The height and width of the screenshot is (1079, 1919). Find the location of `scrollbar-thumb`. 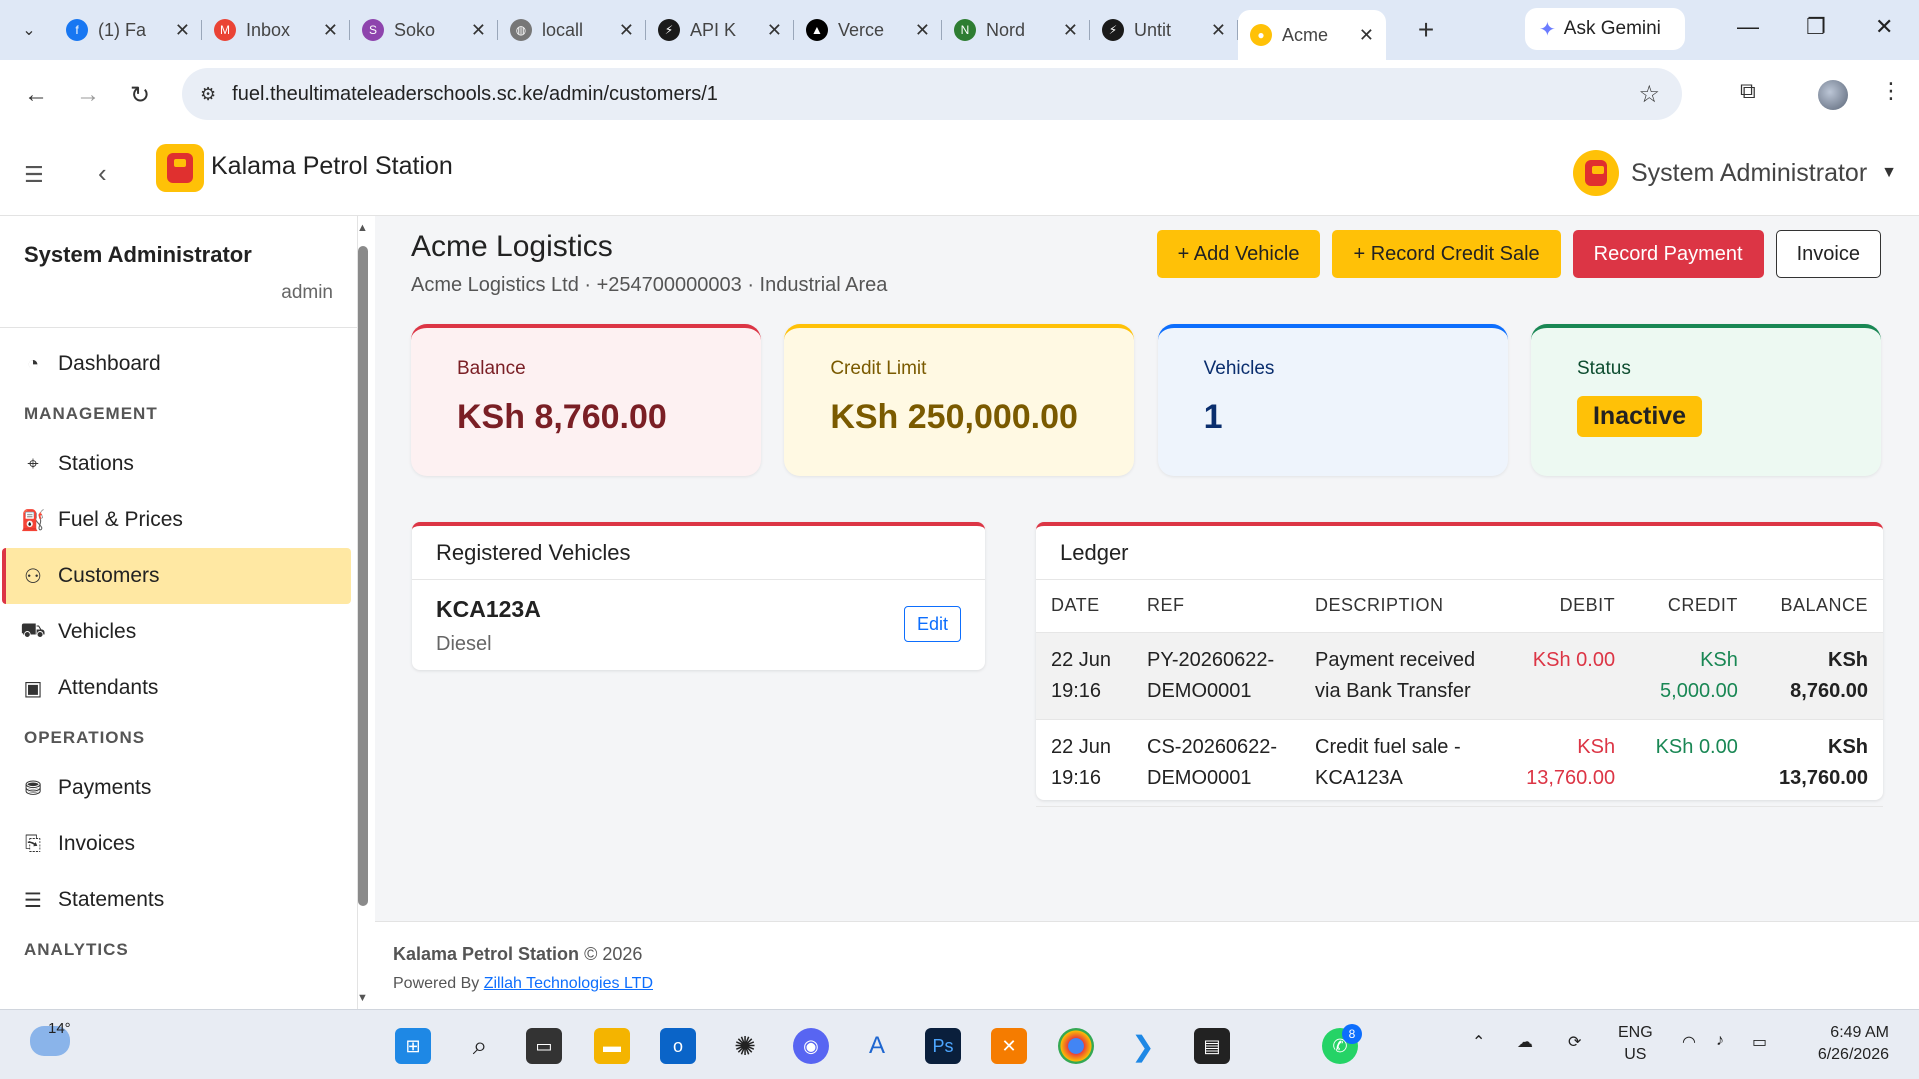

scrollbar-thumb is located at coordinates (363, 576).